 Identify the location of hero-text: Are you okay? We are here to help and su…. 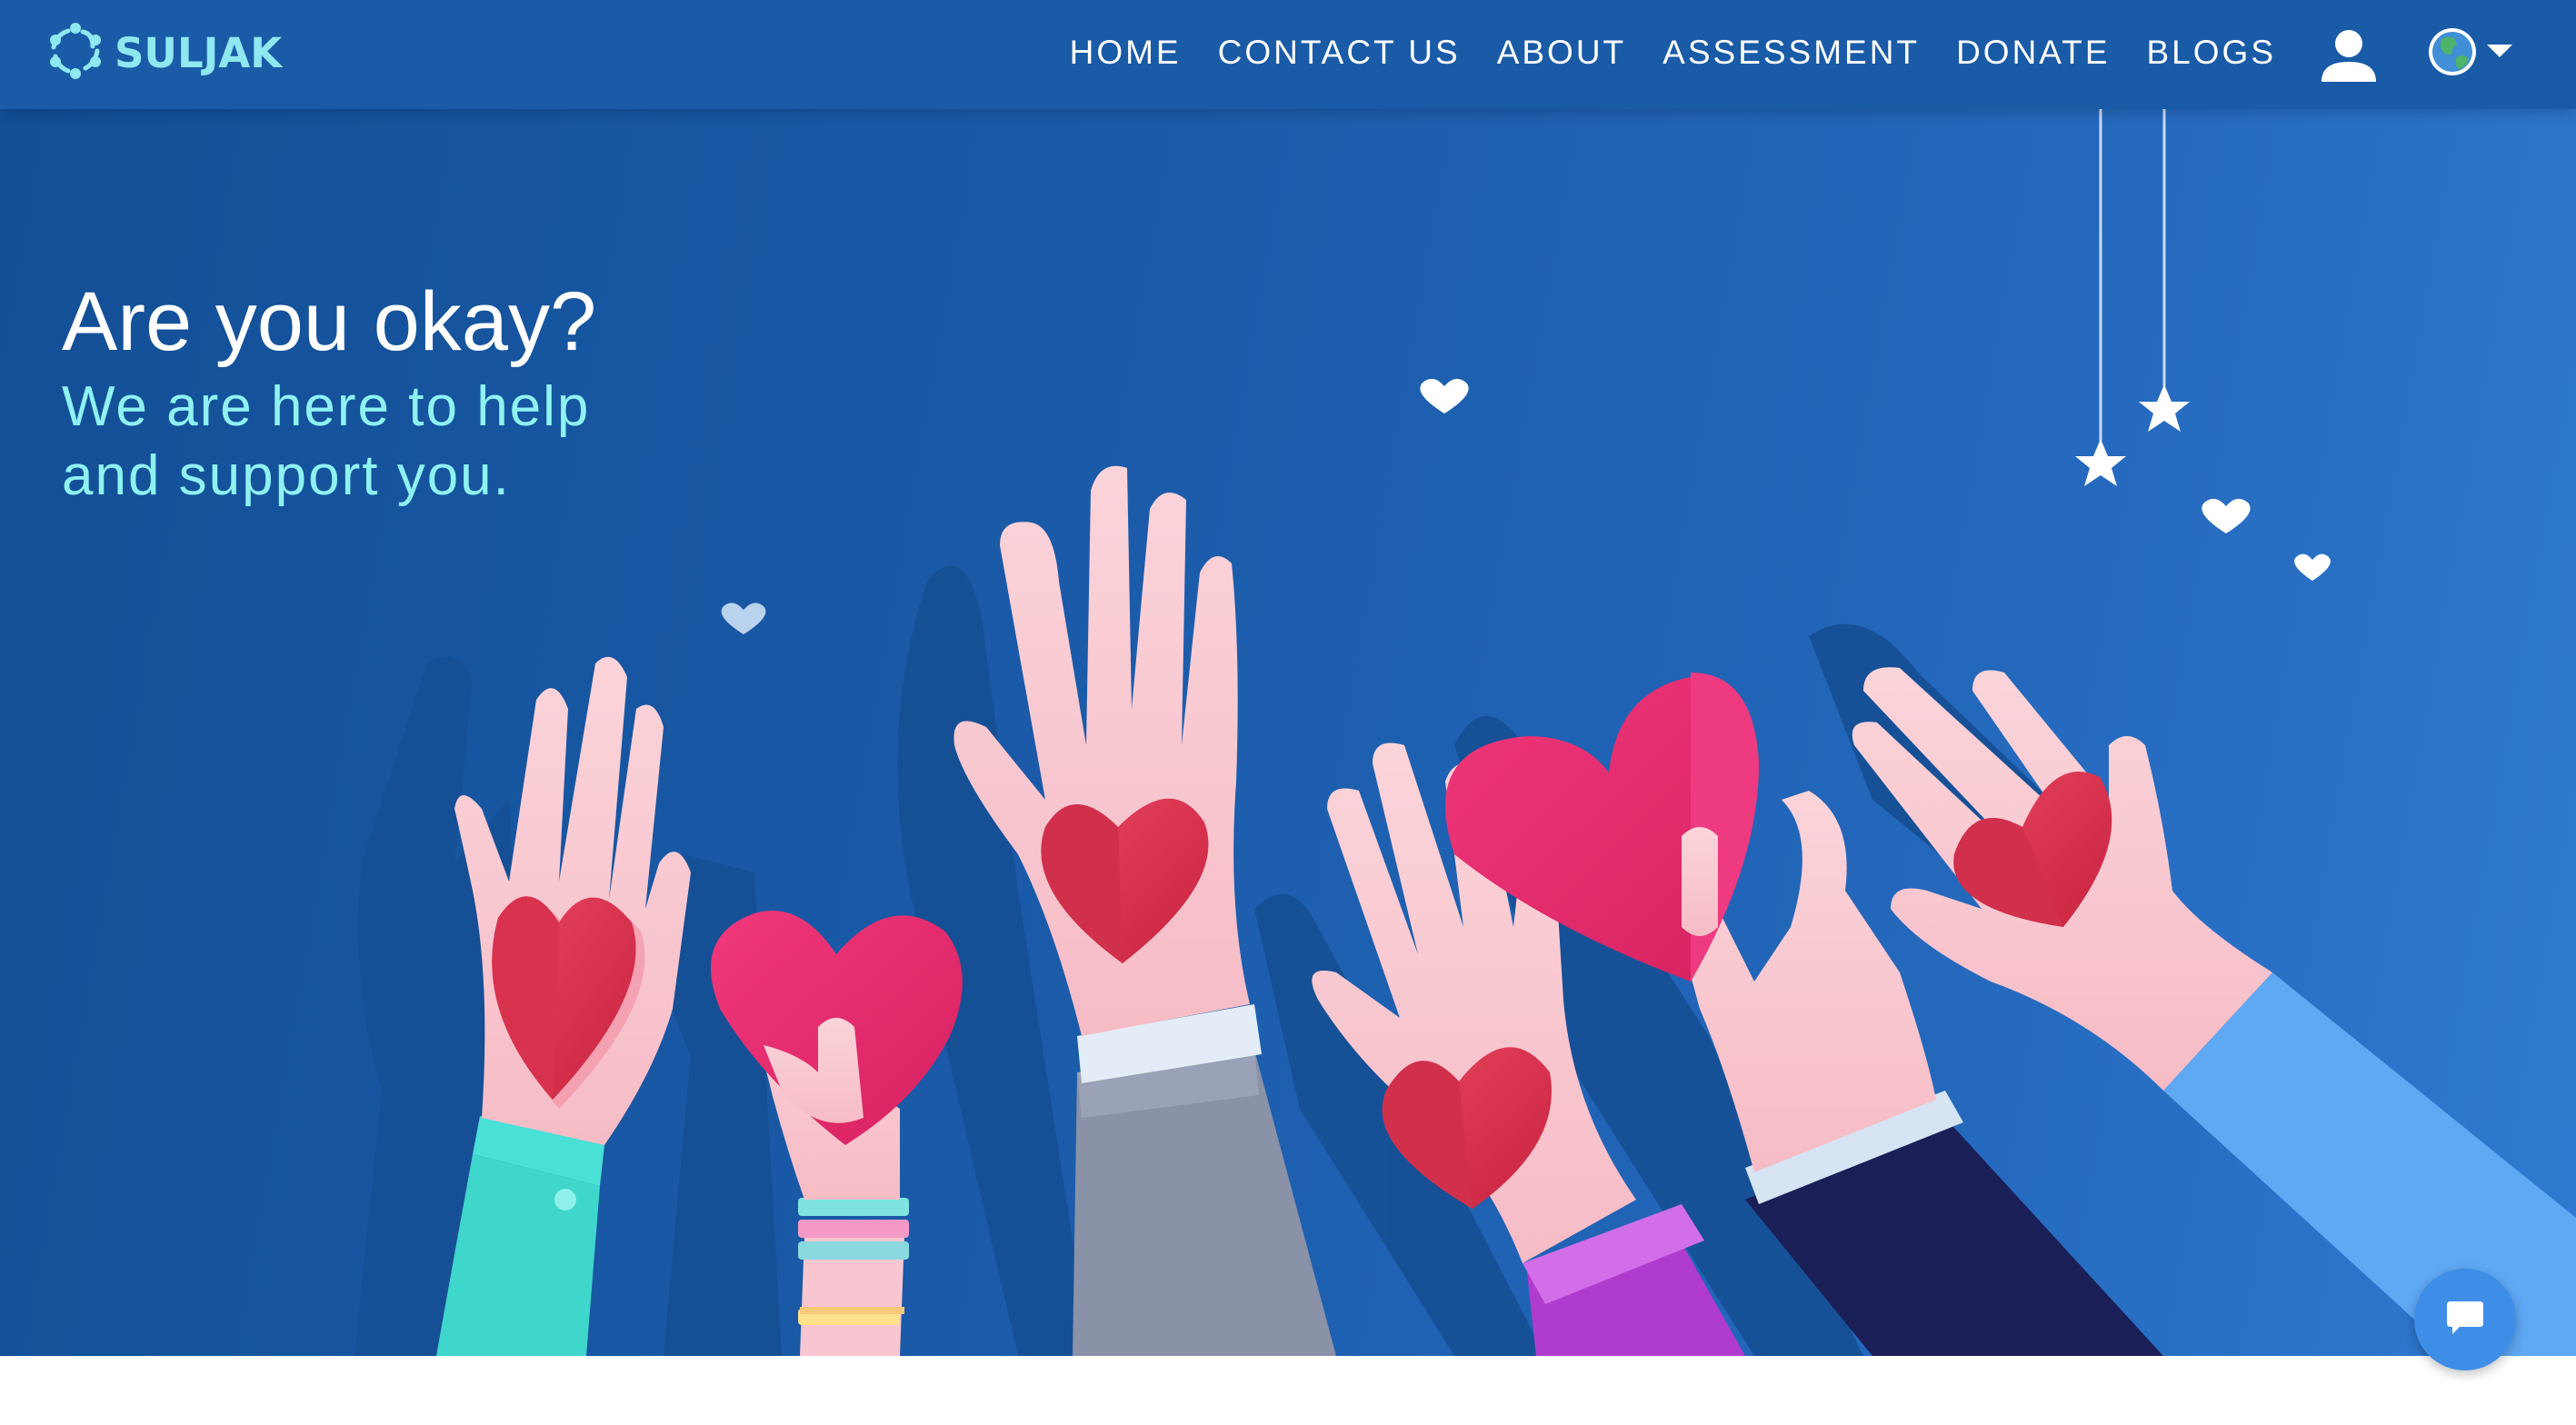
(380, 393).